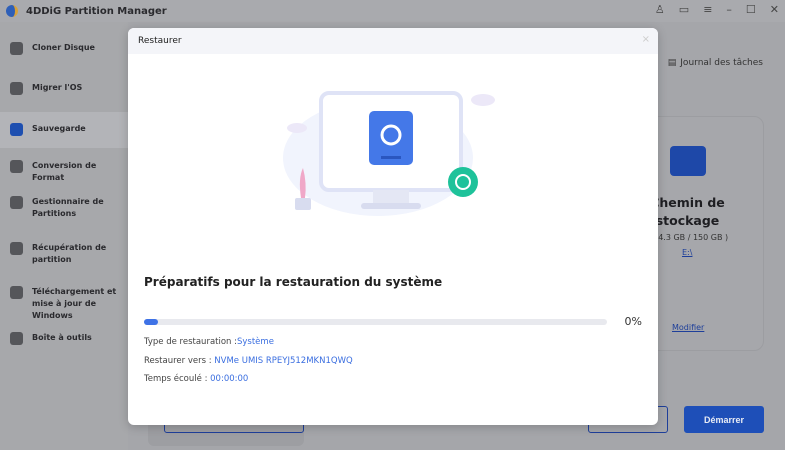 The width and height of the screenshot is (785, 450). I want to click on elapsed-time-row: Temps écoulé : 00:00:00, so click(196, 379).